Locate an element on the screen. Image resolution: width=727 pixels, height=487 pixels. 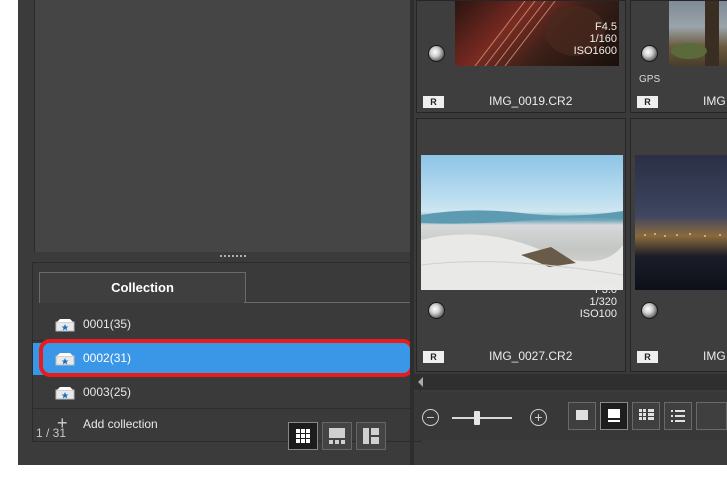
list-view-button is located at coordinates (678, 416).